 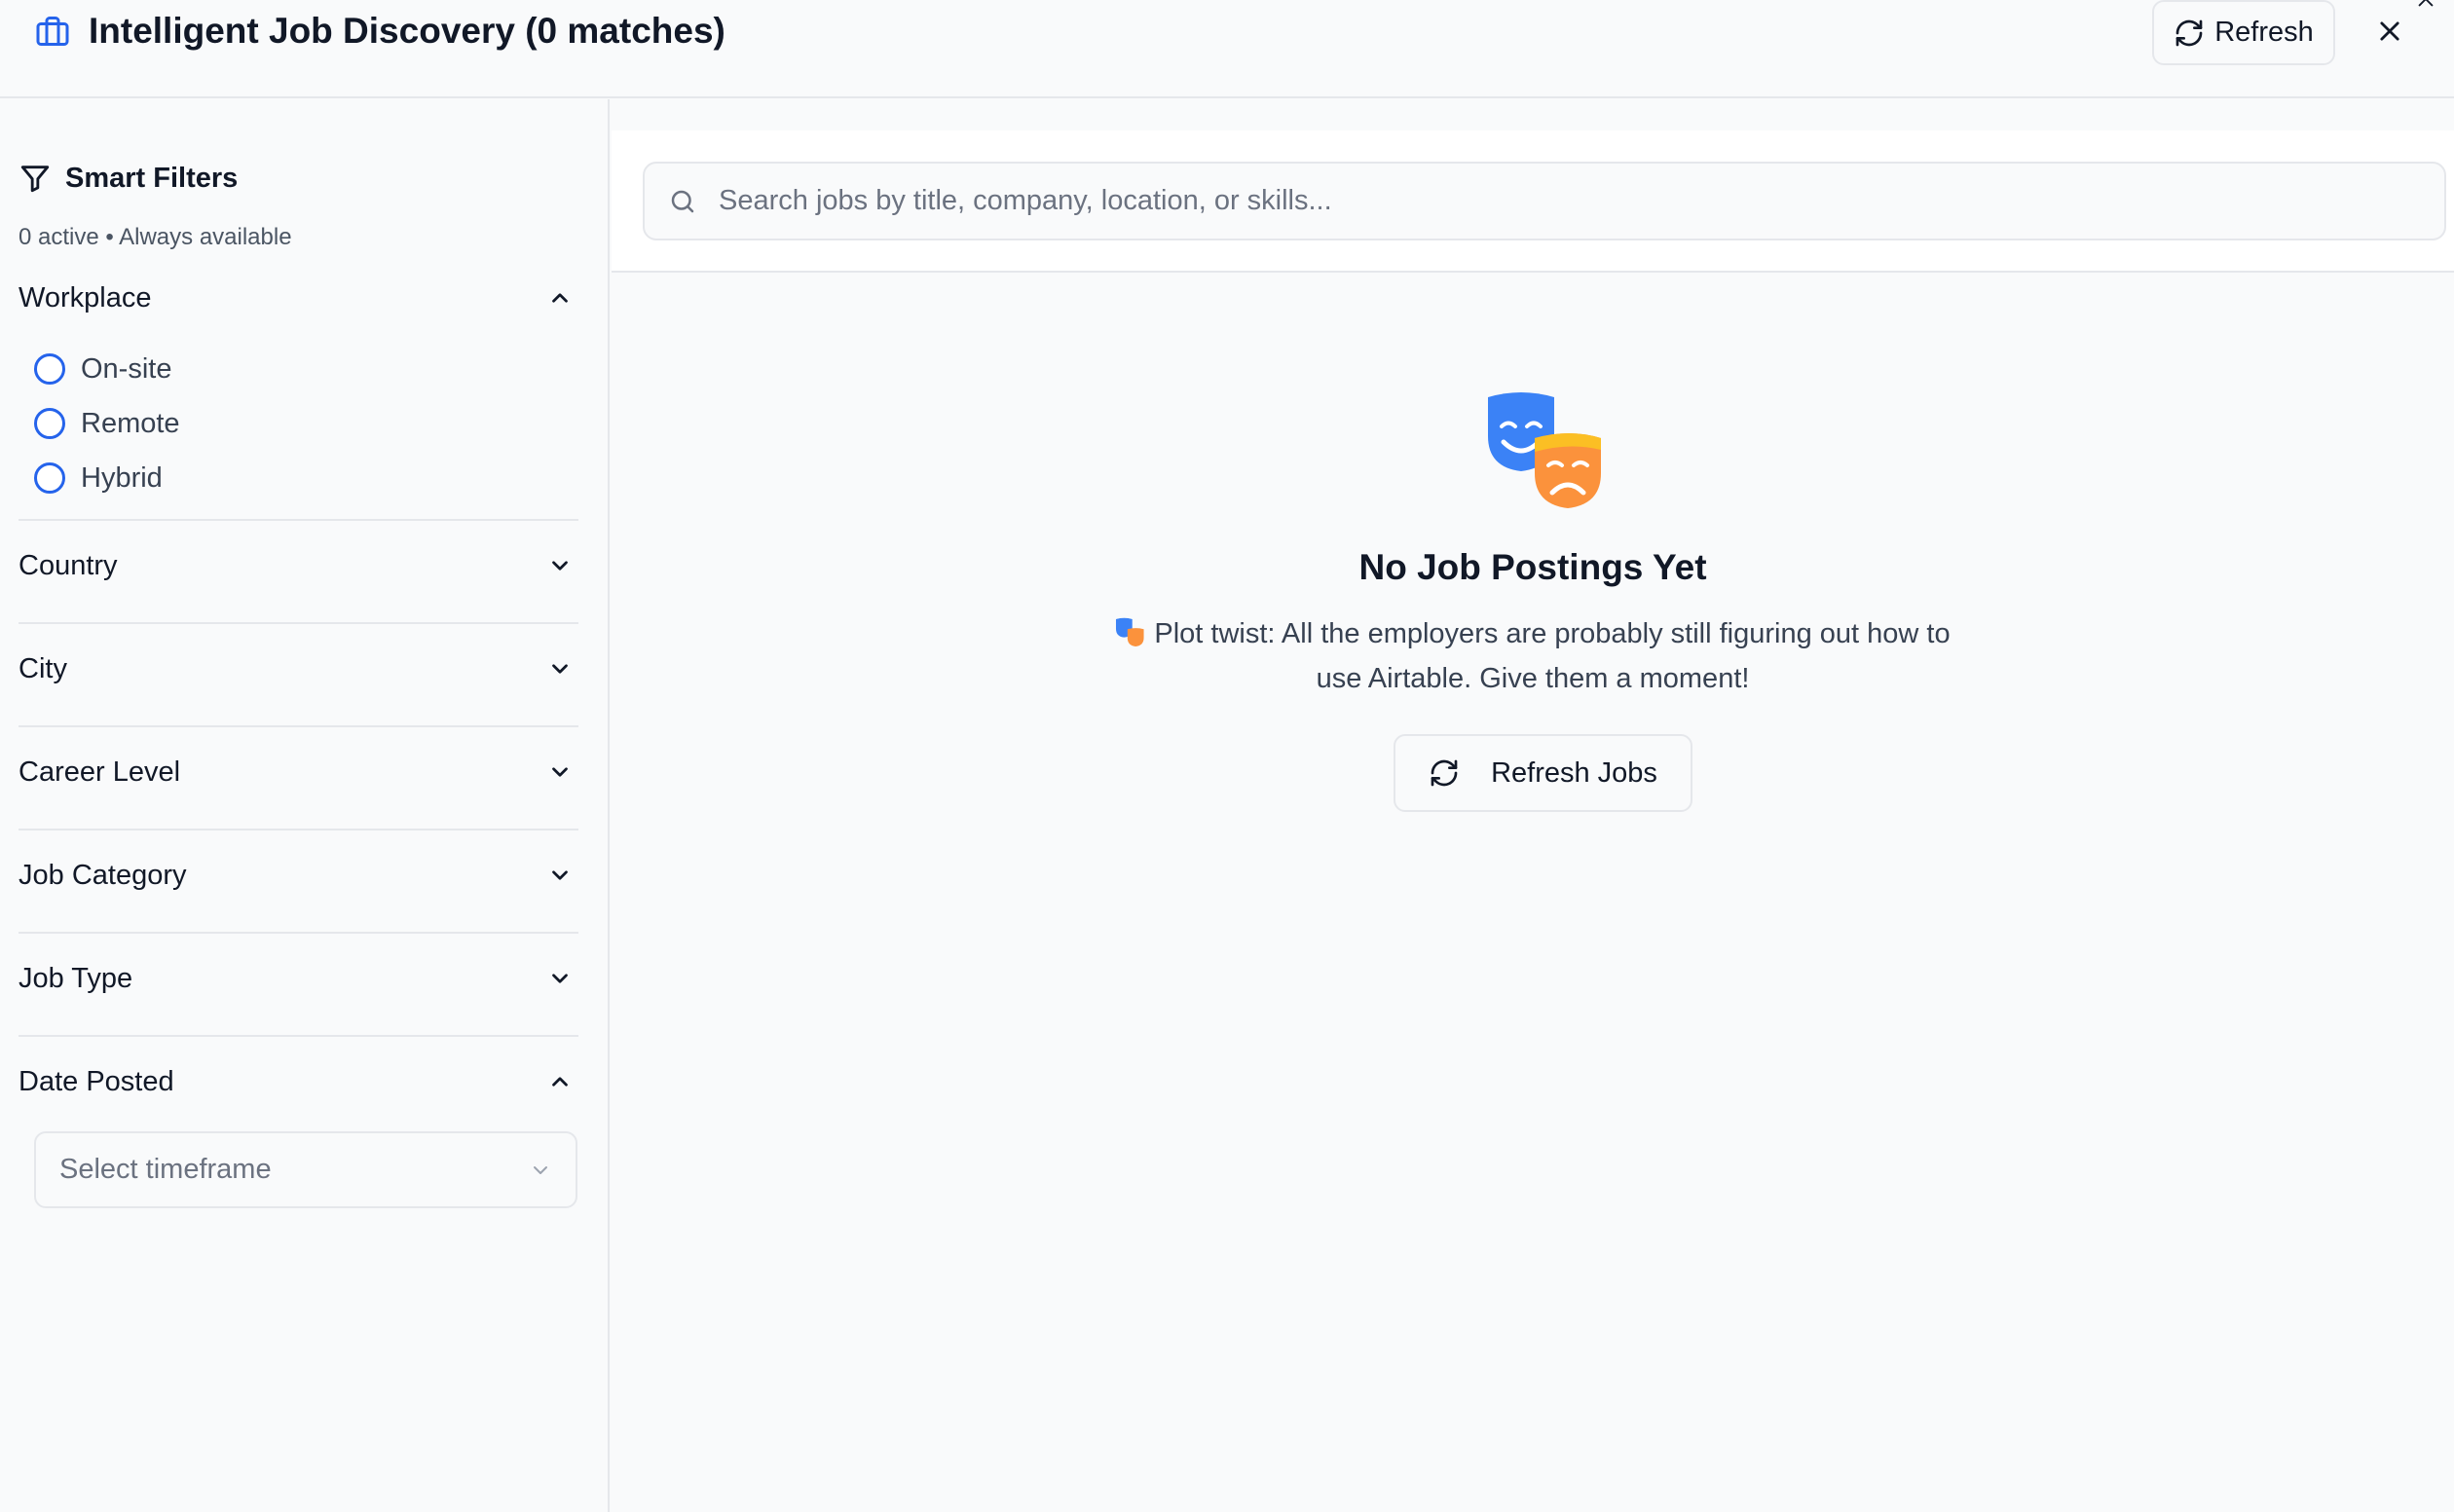 I want to click on country-section: Country, so click(x=298, y=565).